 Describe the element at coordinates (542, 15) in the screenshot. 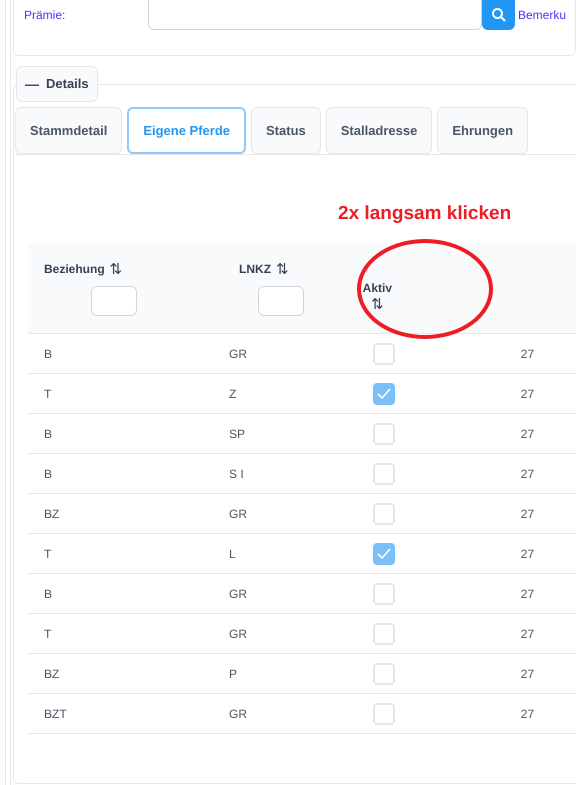

I see `field-label: Bemerku` at that location.